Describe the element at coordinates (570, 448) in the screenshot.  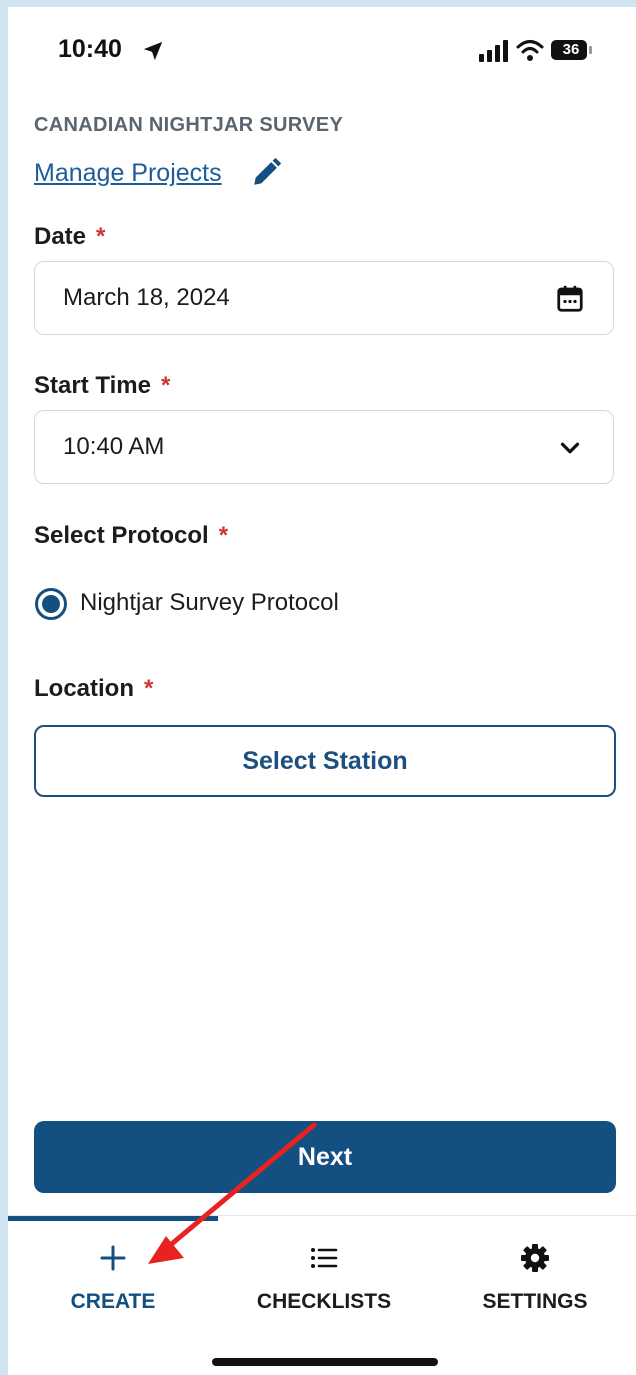
I see `chevron-down-icon` at that location.